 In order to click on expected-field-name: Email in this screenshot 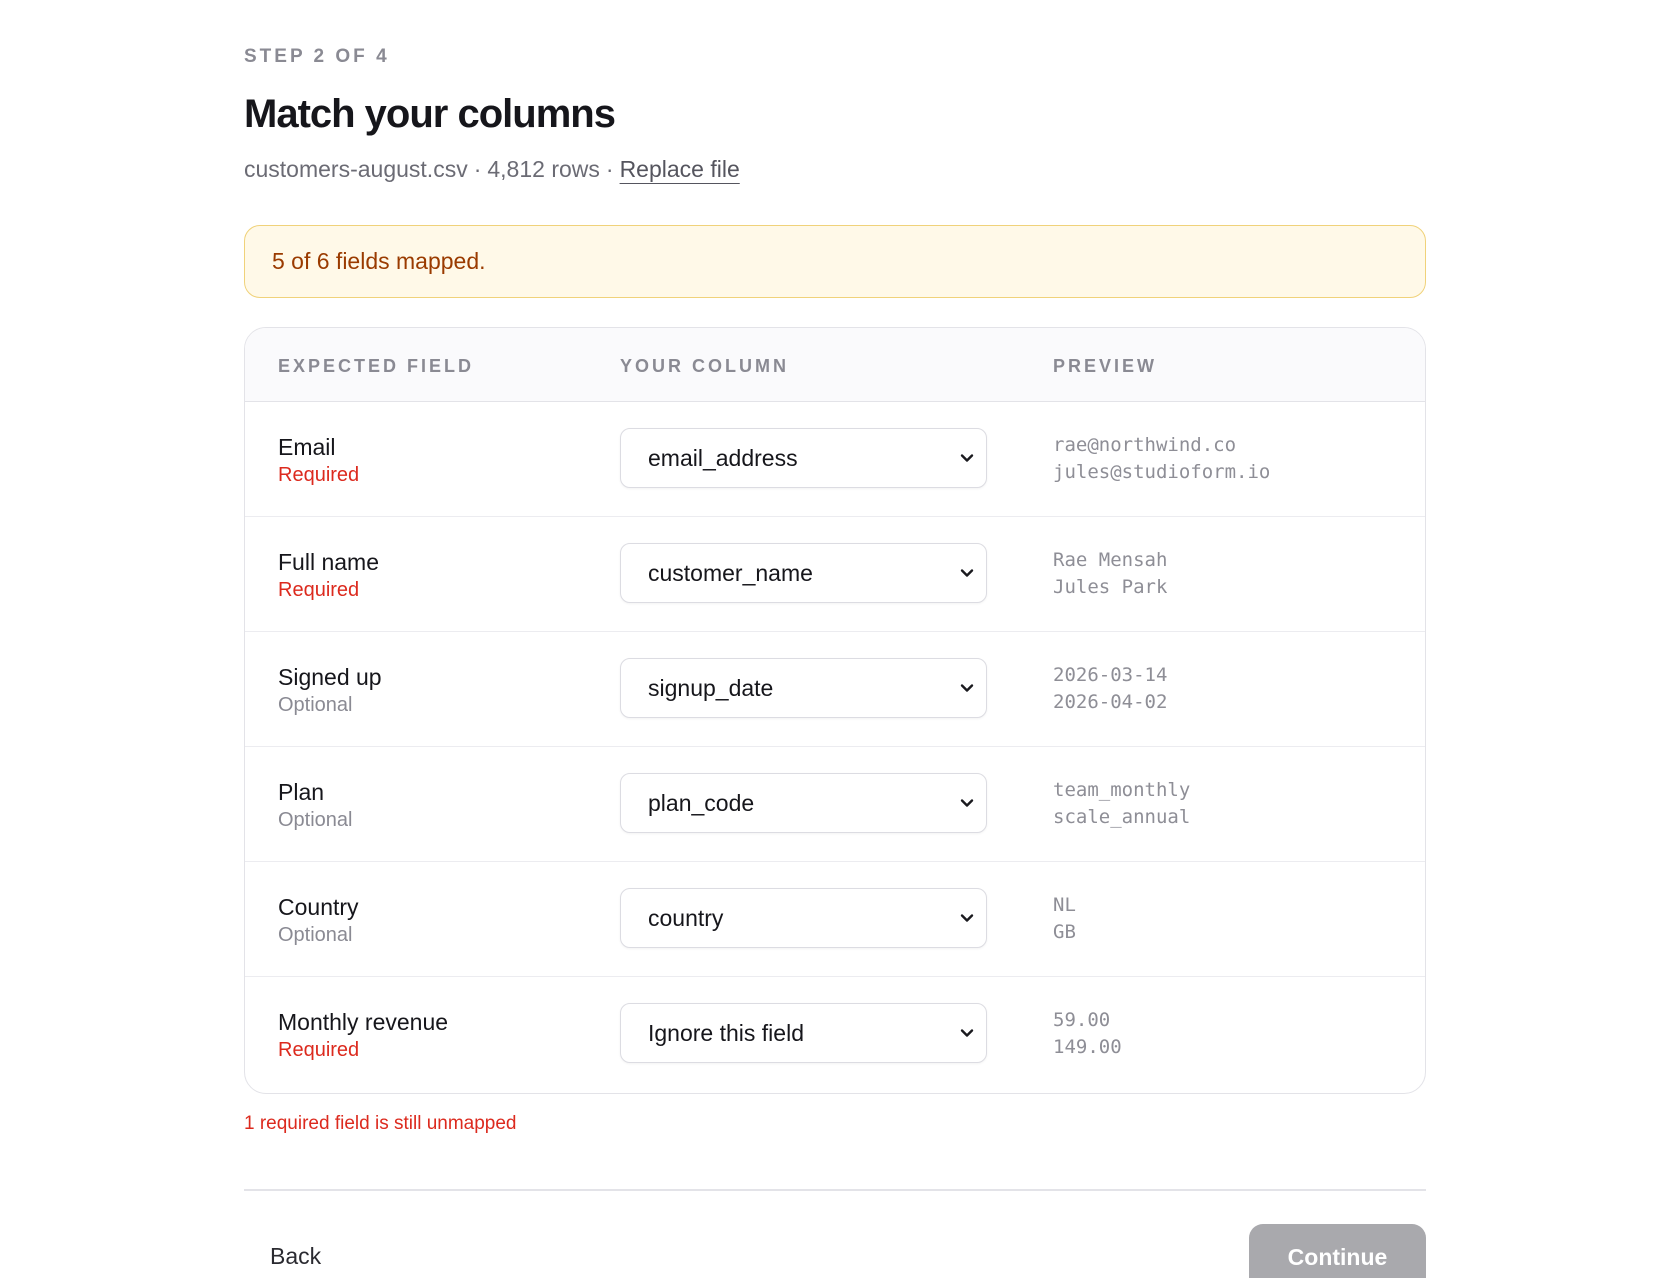, I will do `click(307, 447)`.